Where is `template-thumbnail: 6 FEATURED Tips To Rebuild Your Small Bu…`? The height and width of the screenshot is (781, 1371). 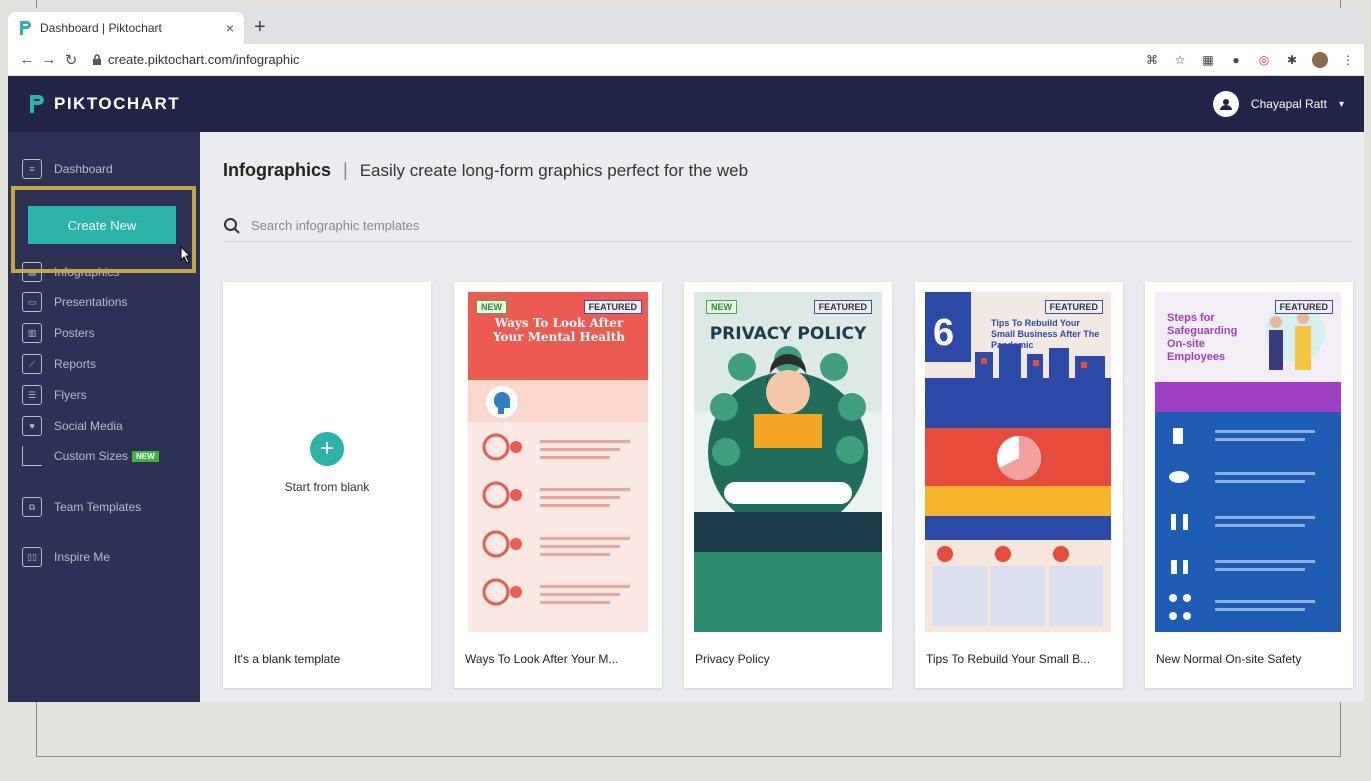
template-thumbnail: 6 FEATURED Tips To Rebuild Your Small Bu… is located at coordinates (1019, 457).